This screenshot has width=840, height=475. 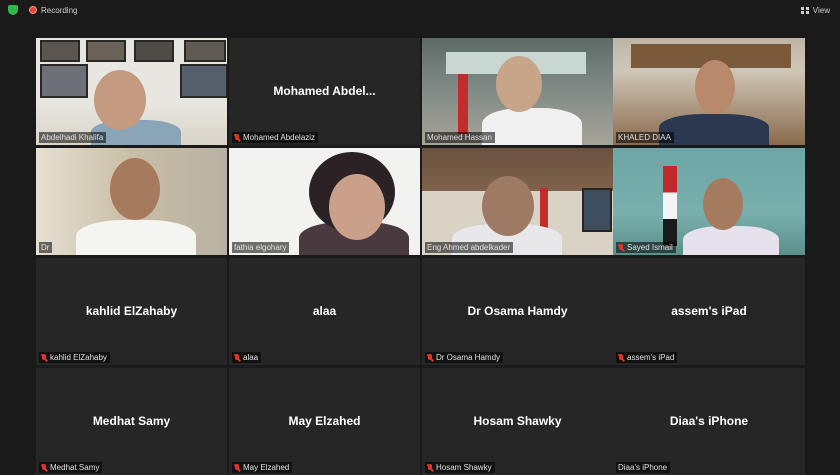 What do you see at coordinates (247, 357) in the screenshot?
I see `participant-label: alaa` at bounding box center [247, 357].